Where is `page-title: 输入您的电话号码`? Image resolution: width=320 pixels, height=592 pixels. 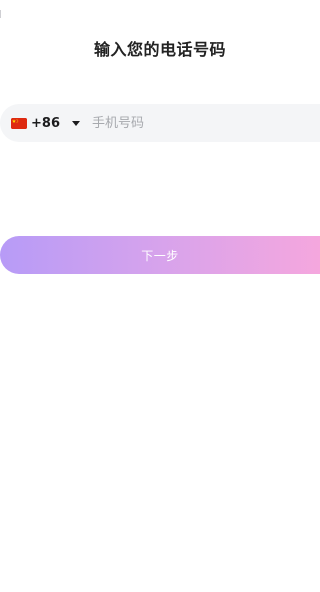
page-title: 输入您的电话号码 is located at coordinates (159, 49).